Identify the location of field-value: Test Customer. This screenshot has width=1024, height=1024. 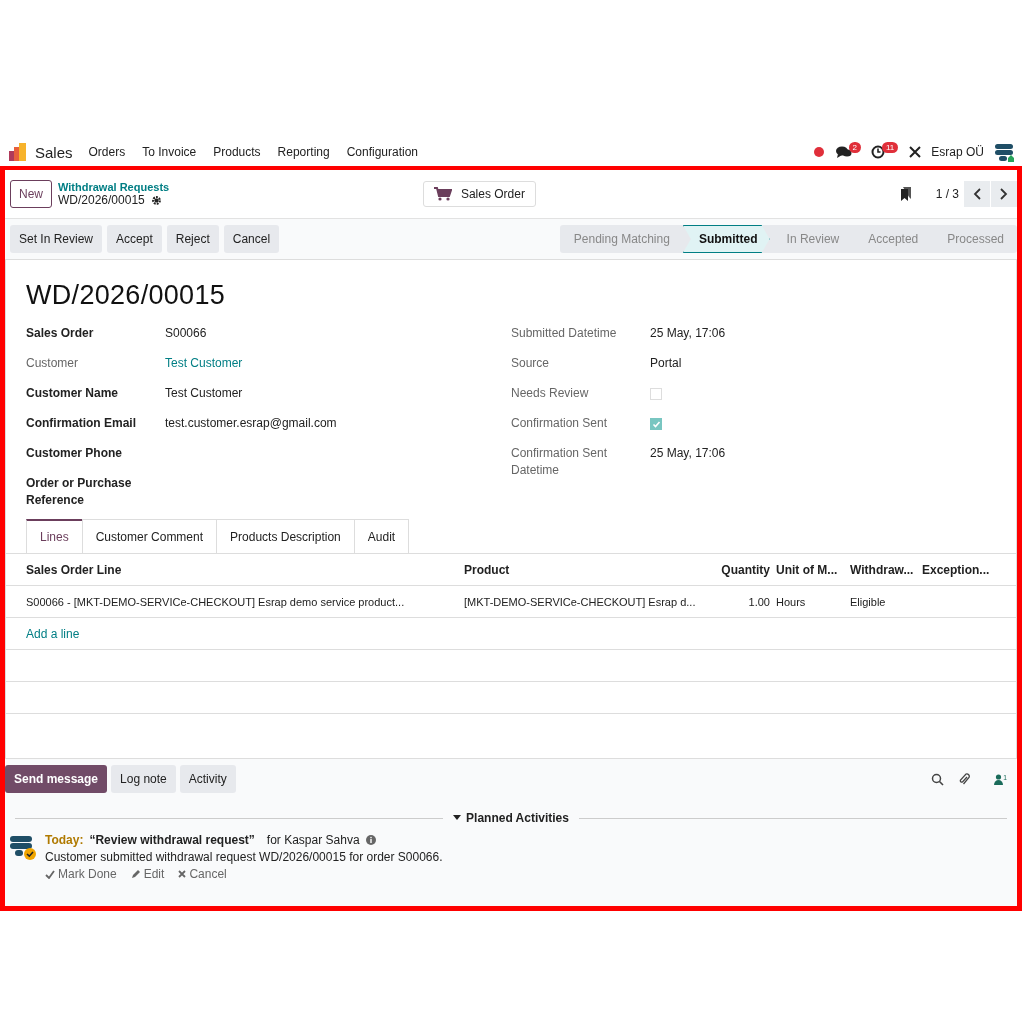
(204, 393).